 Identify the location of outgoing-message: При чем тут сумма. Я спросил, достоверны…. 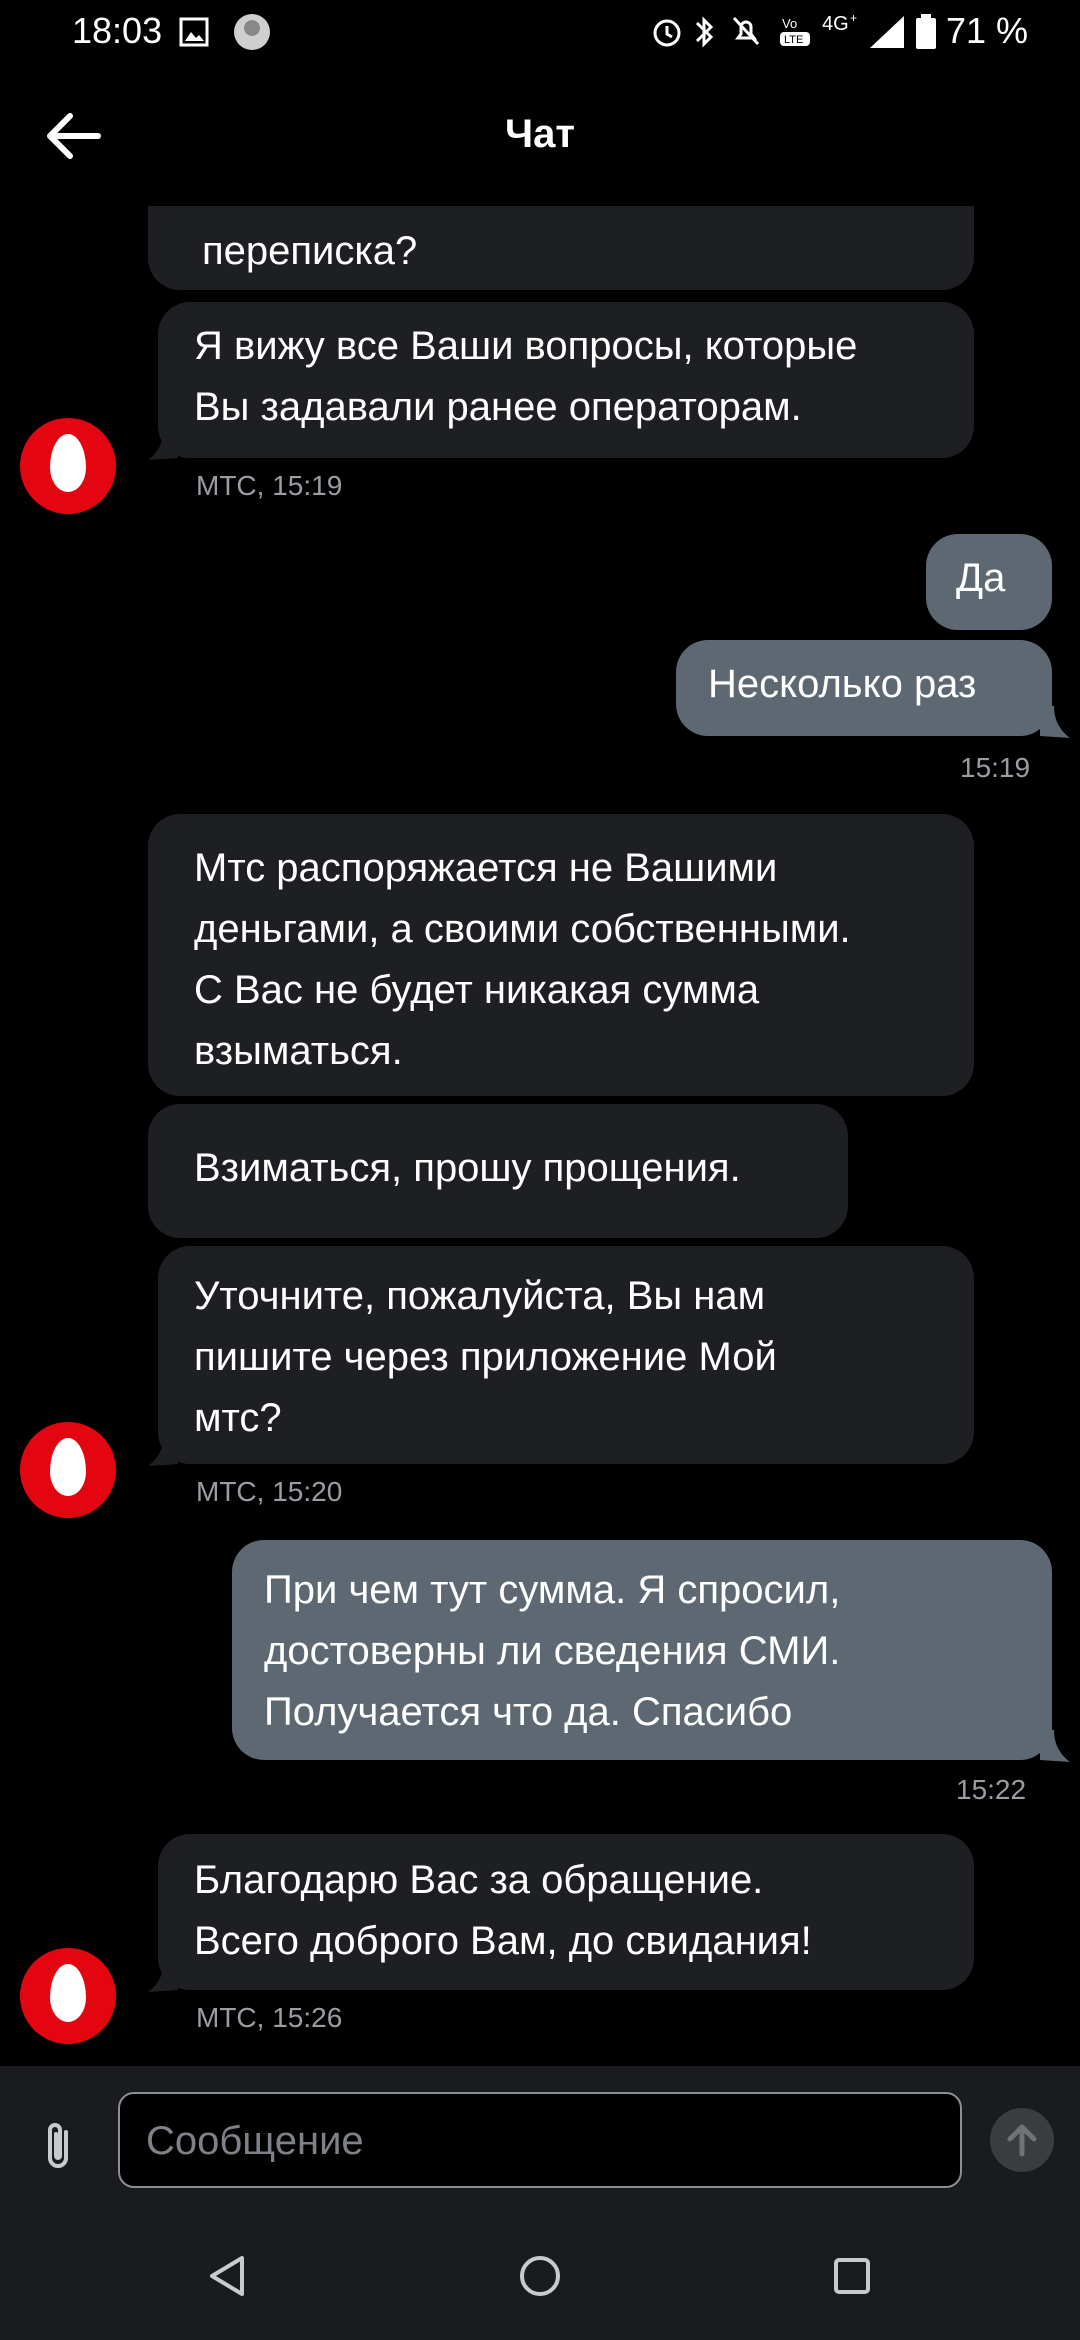
(642, 1650).